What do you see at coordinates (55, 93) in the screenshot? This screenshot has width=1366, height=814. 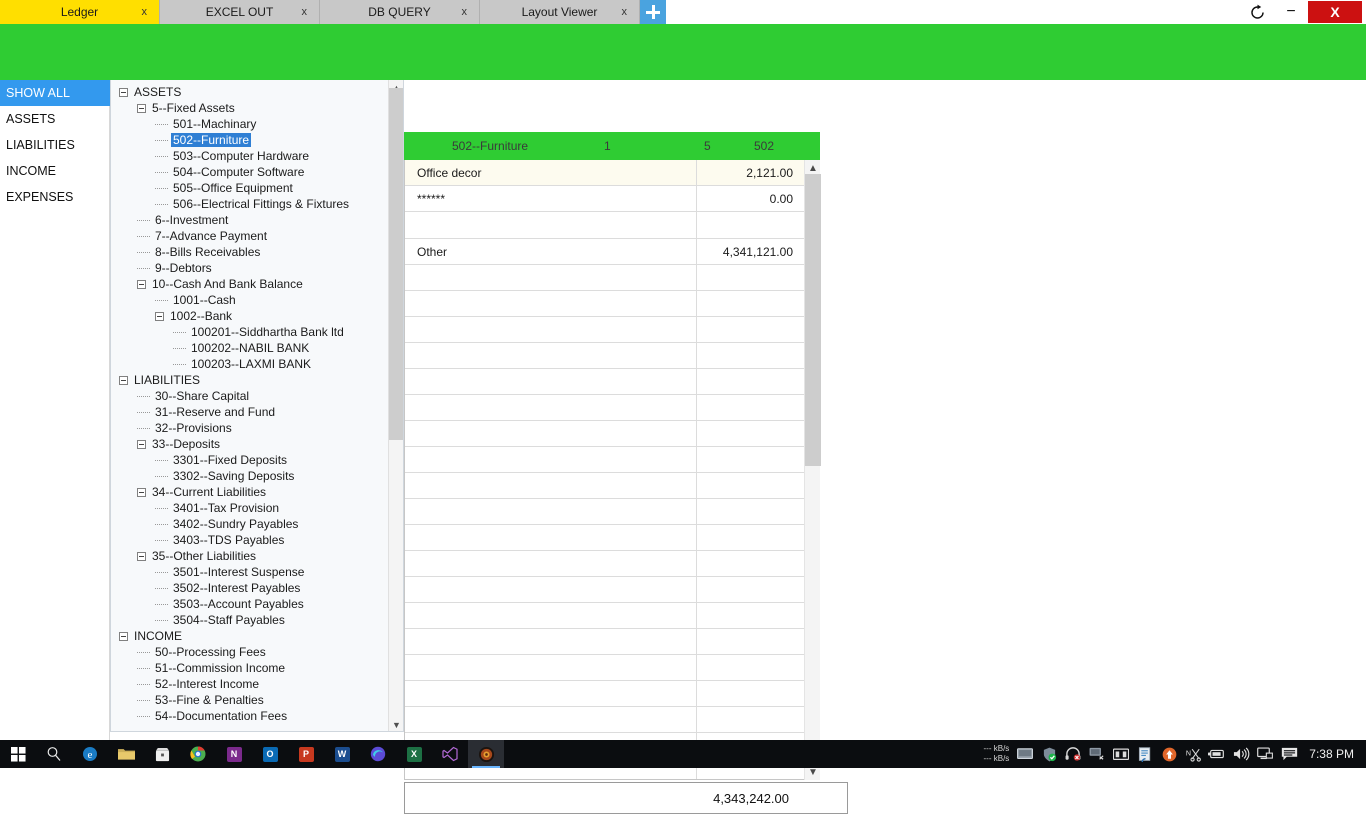 I see `sidebar-item-show-all: SHOW ALL` at bounding box center [55, 93].